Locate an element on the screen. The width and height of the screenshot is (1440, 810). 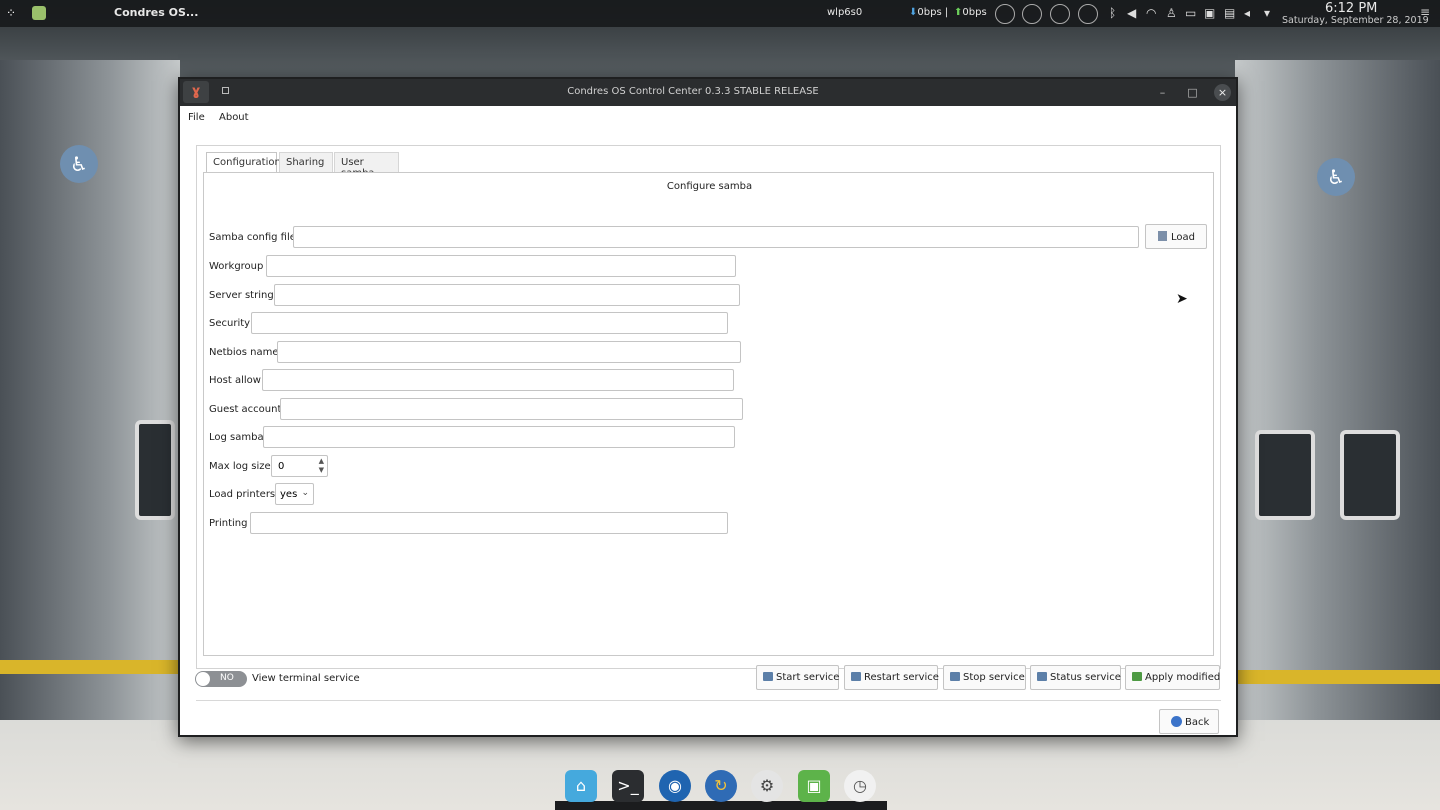
screenshot-app-icon: ▣ is located at coordinates (814, 786).